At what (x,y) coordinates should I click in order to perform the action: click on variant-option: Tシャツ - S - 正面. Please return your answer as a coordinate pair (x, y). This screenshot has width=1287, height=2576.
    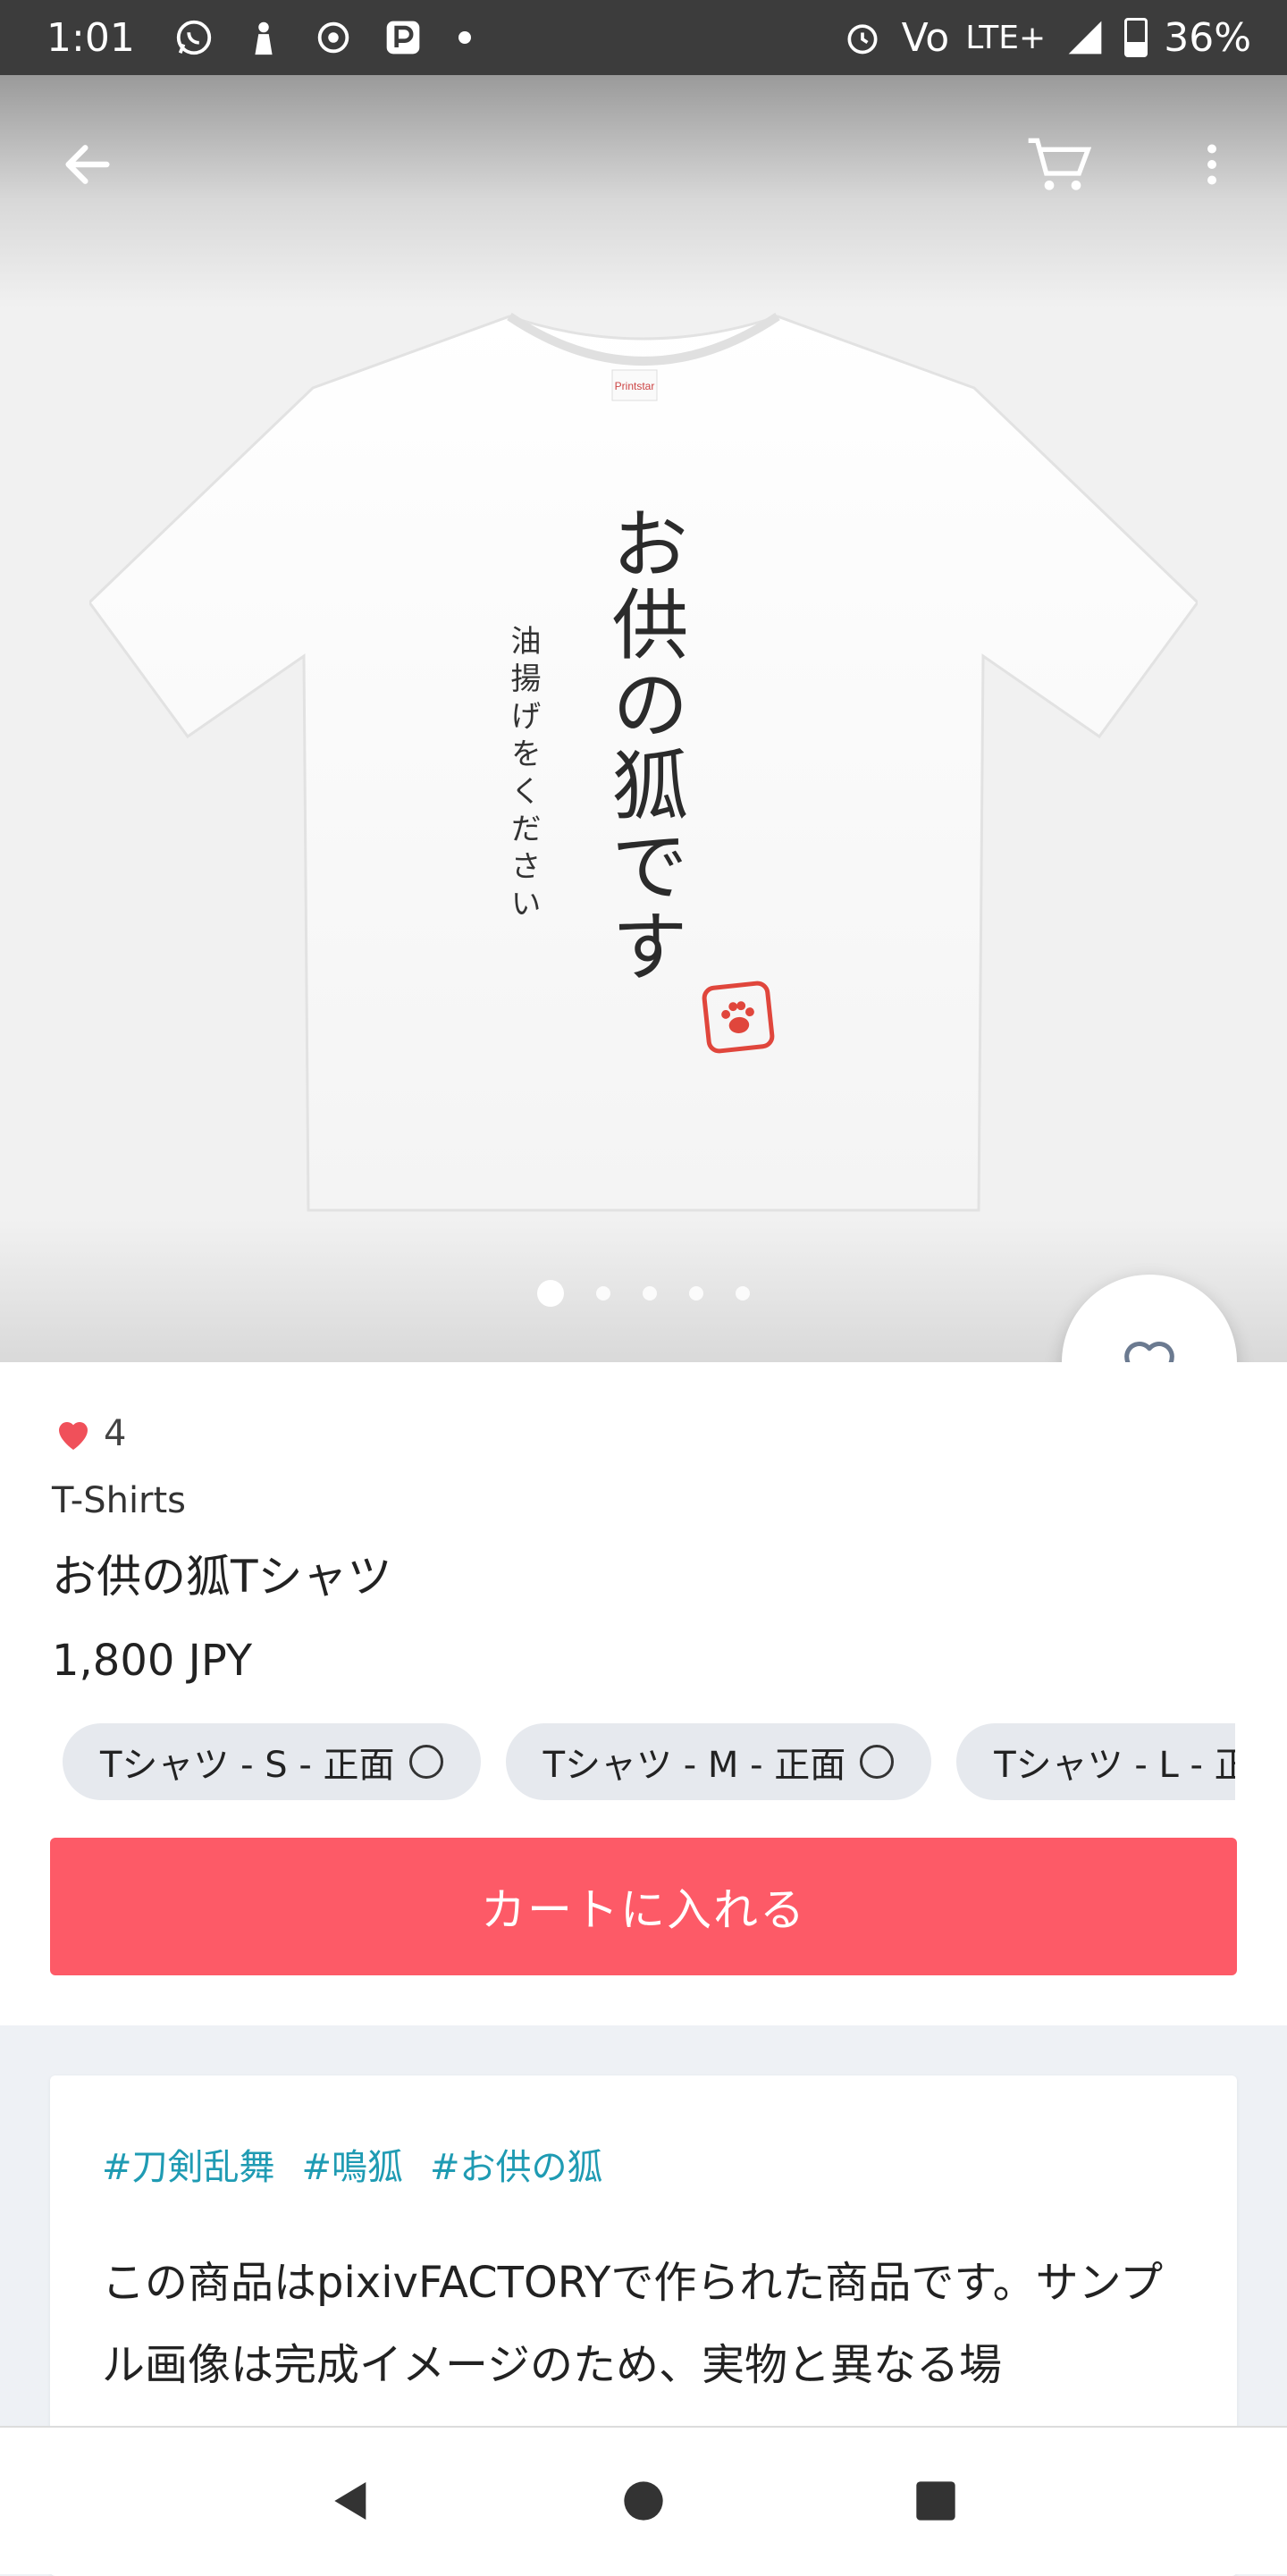
    Looking at the image, I should click on (272, 1762).